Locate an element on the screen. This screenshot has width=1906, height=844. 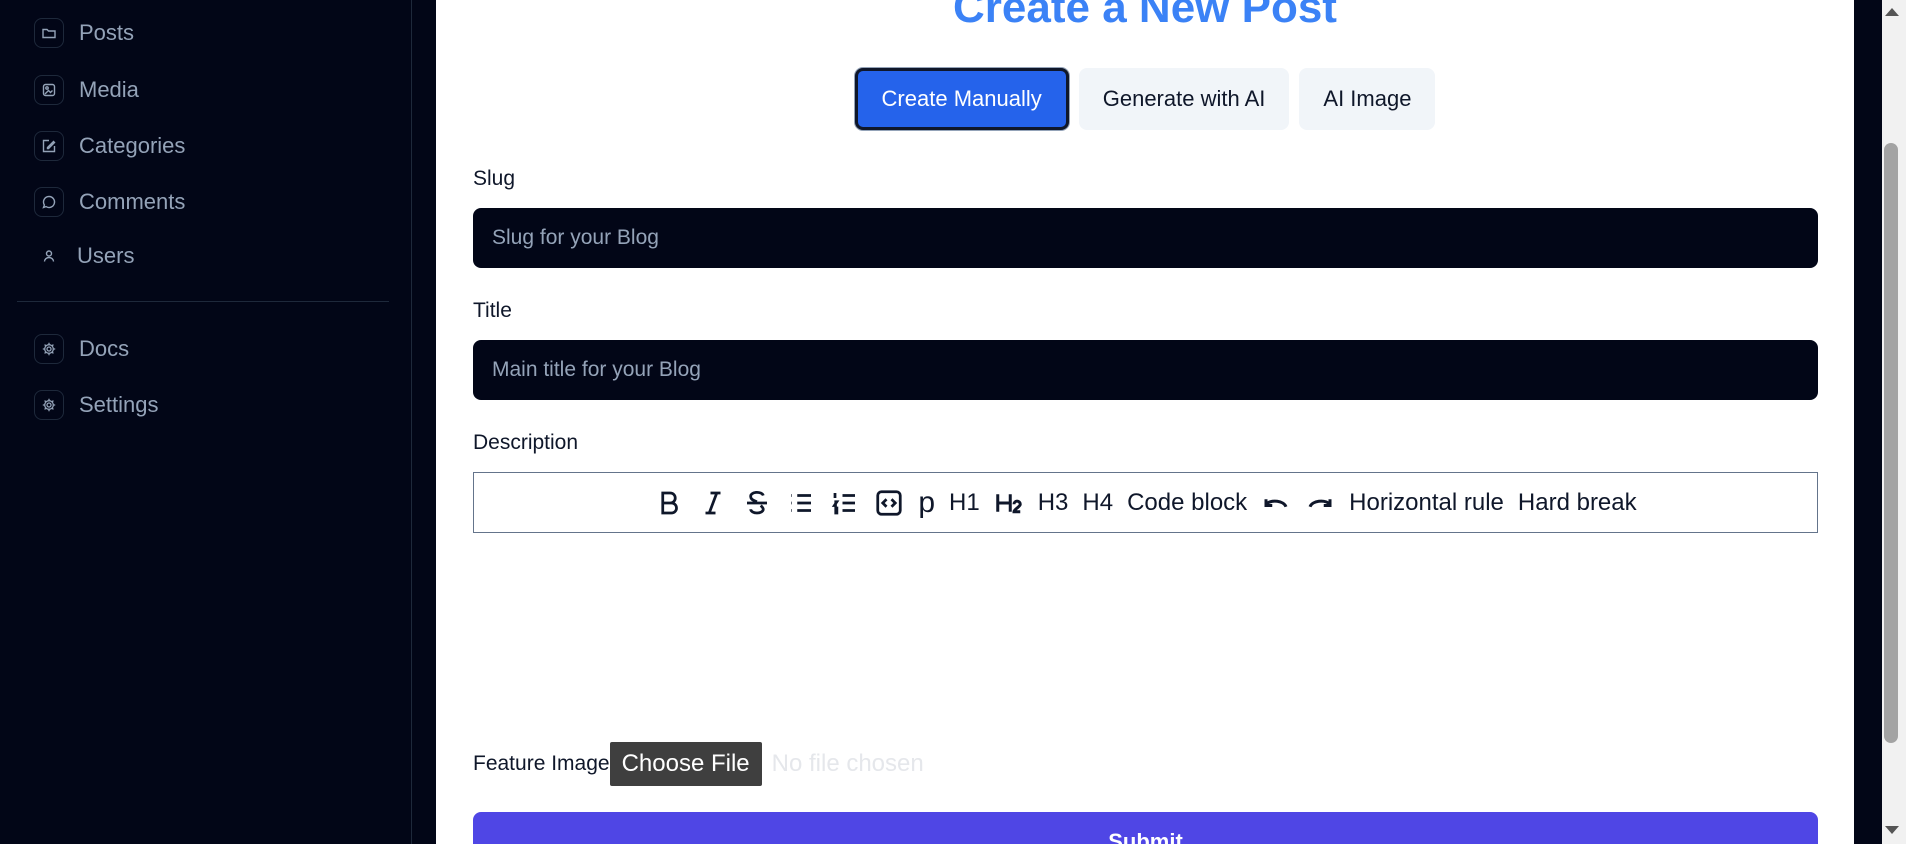
edit-icon is located at coordinates (49, 146).